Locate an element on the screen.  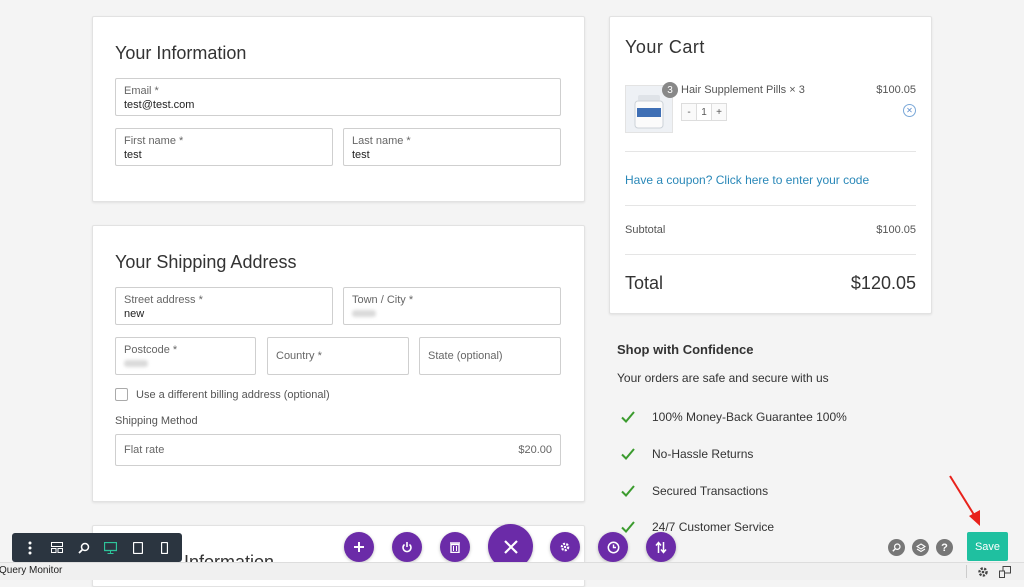
item-name: Hair Supplement Pills × 3 is located at coordinates (743, 90).